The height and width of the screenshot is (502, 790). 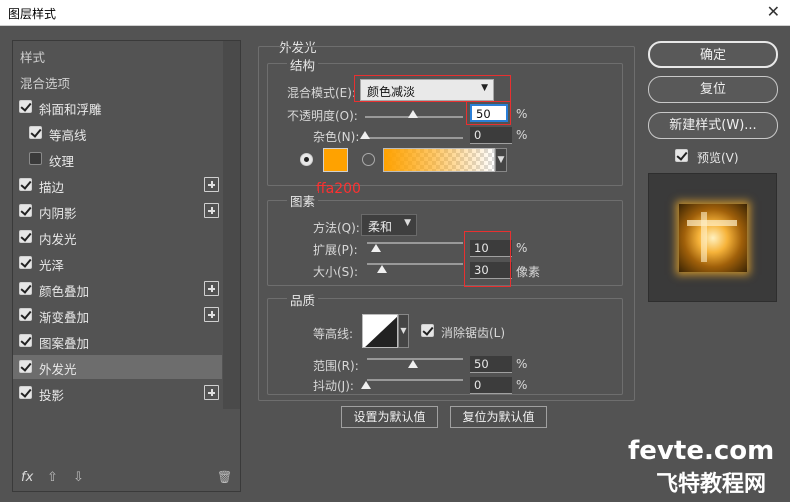 I want to click on noise-slider-thumb, so click(x=365, y=135).